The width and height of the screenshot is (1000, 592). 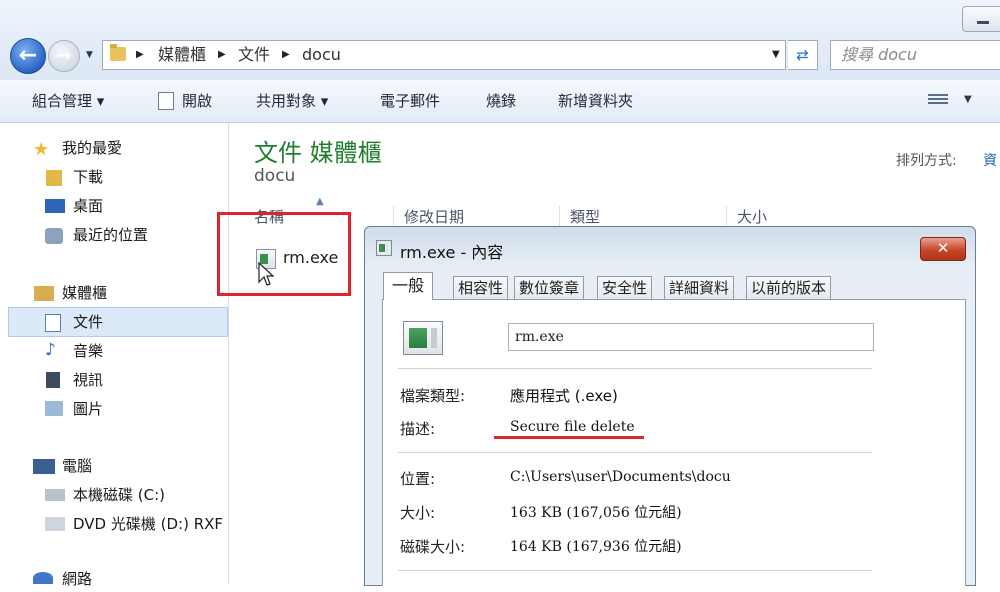 I want to click on close-button: ✕, so click(x=943, y=249).